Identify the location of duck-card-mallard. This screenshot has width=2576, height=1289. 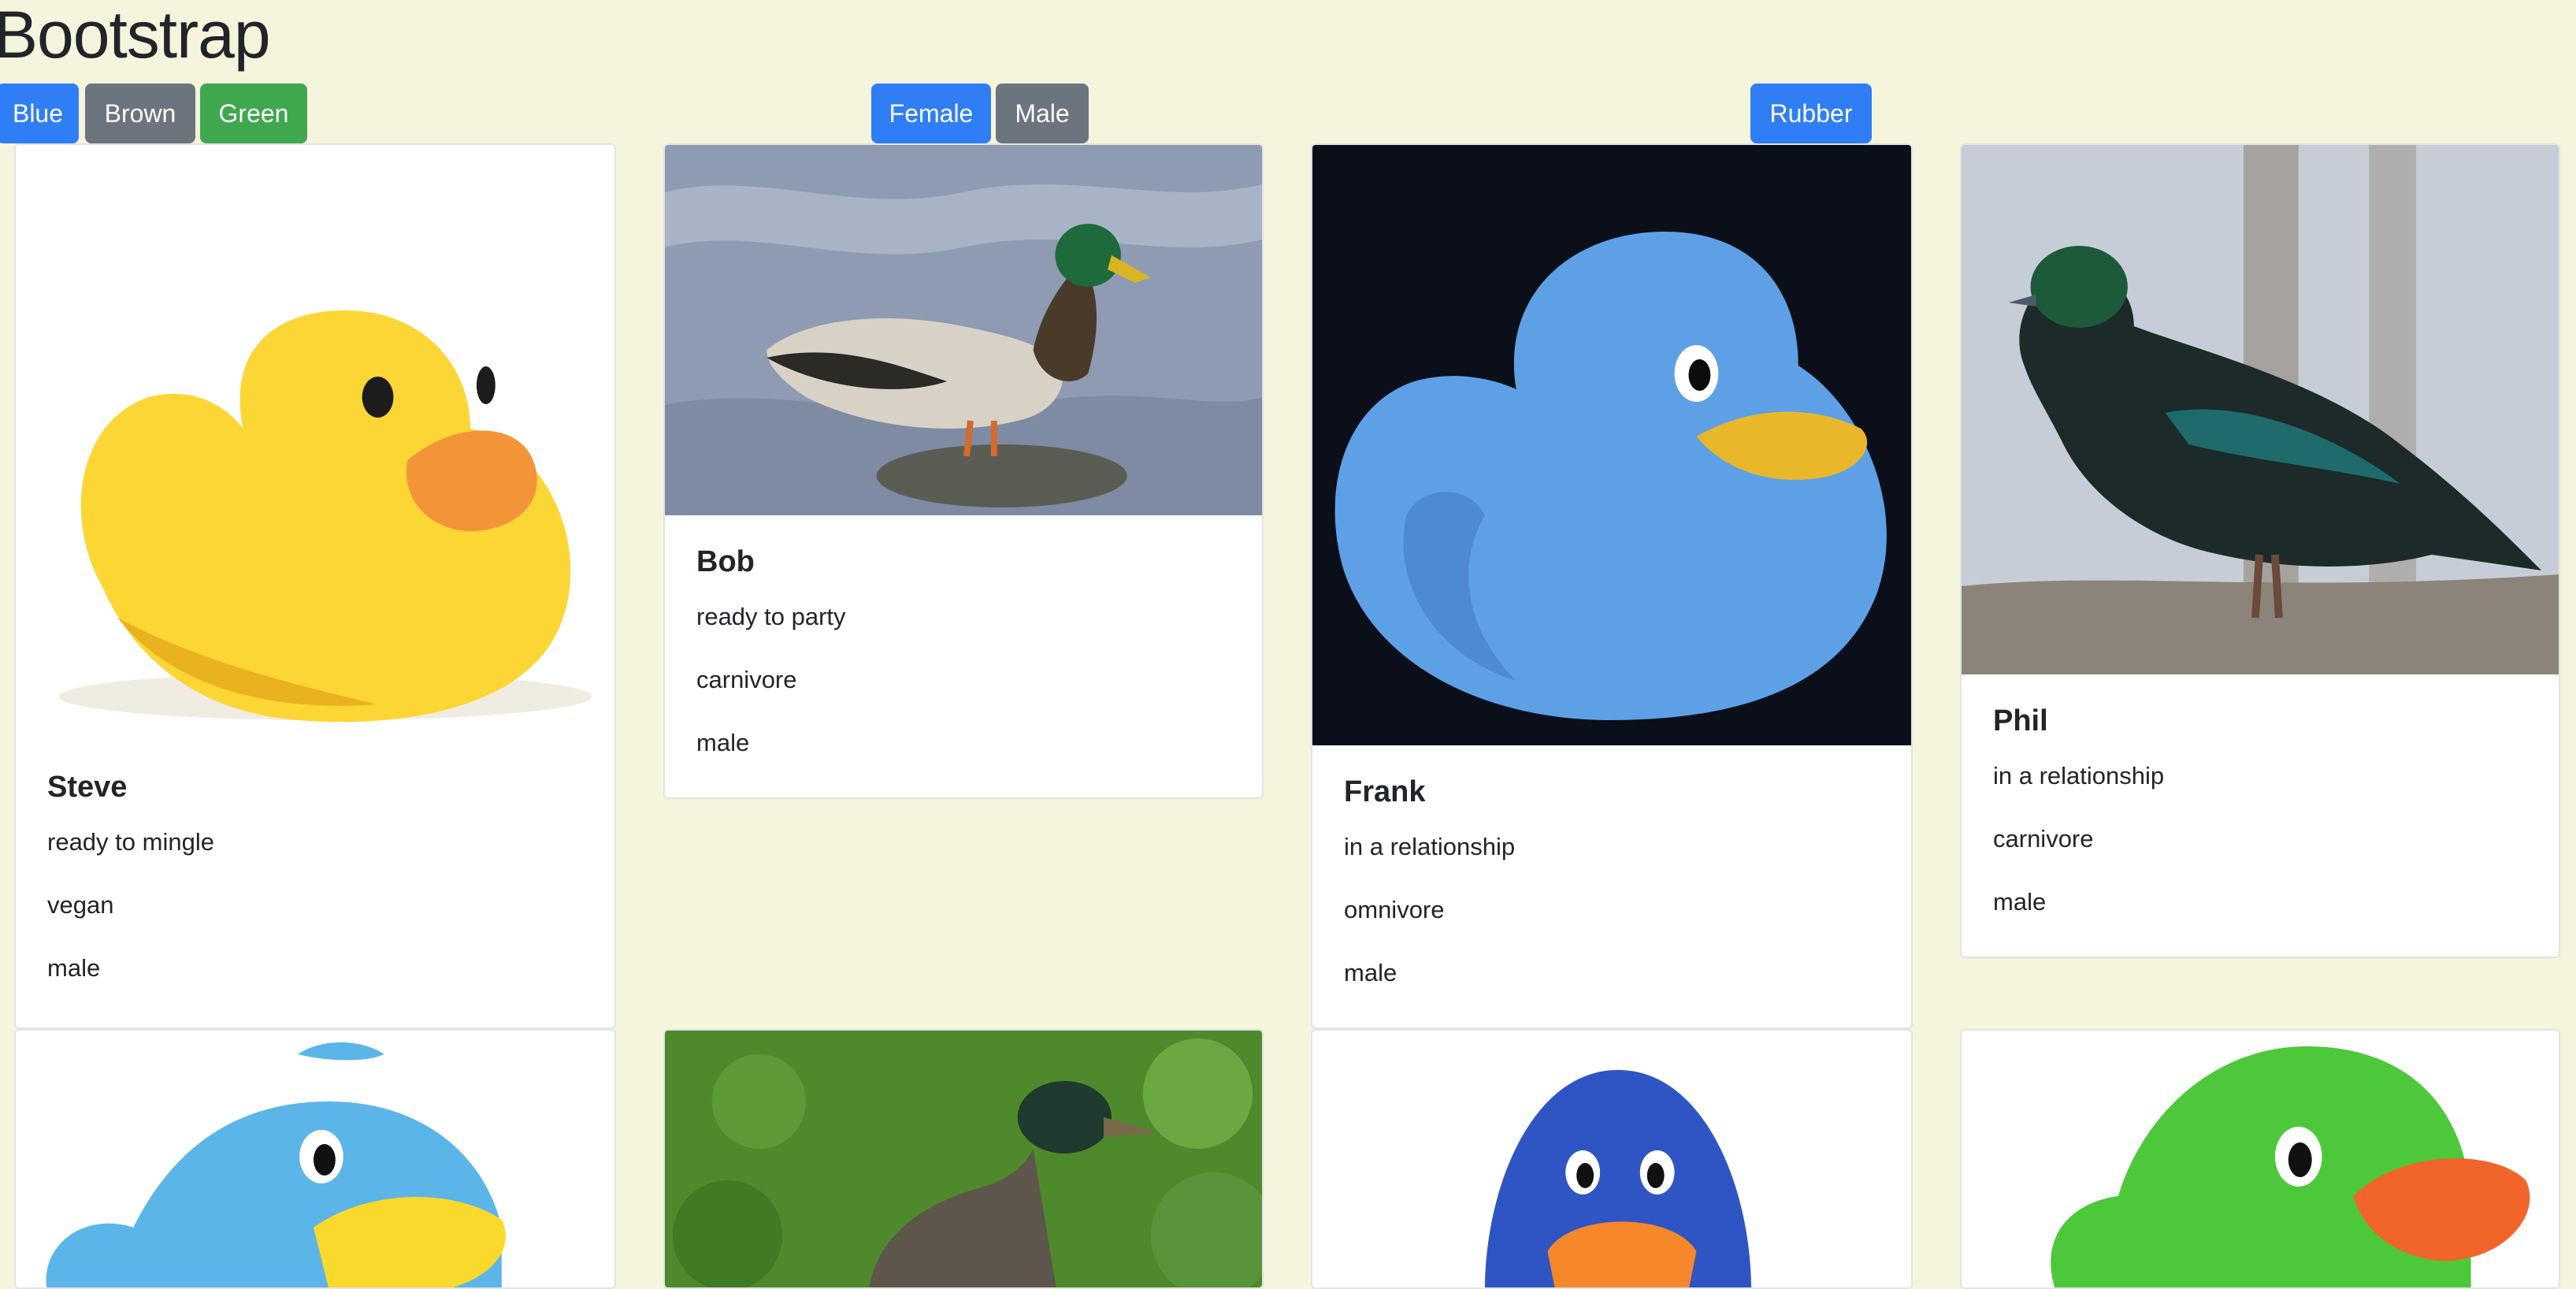
(963, 1159).